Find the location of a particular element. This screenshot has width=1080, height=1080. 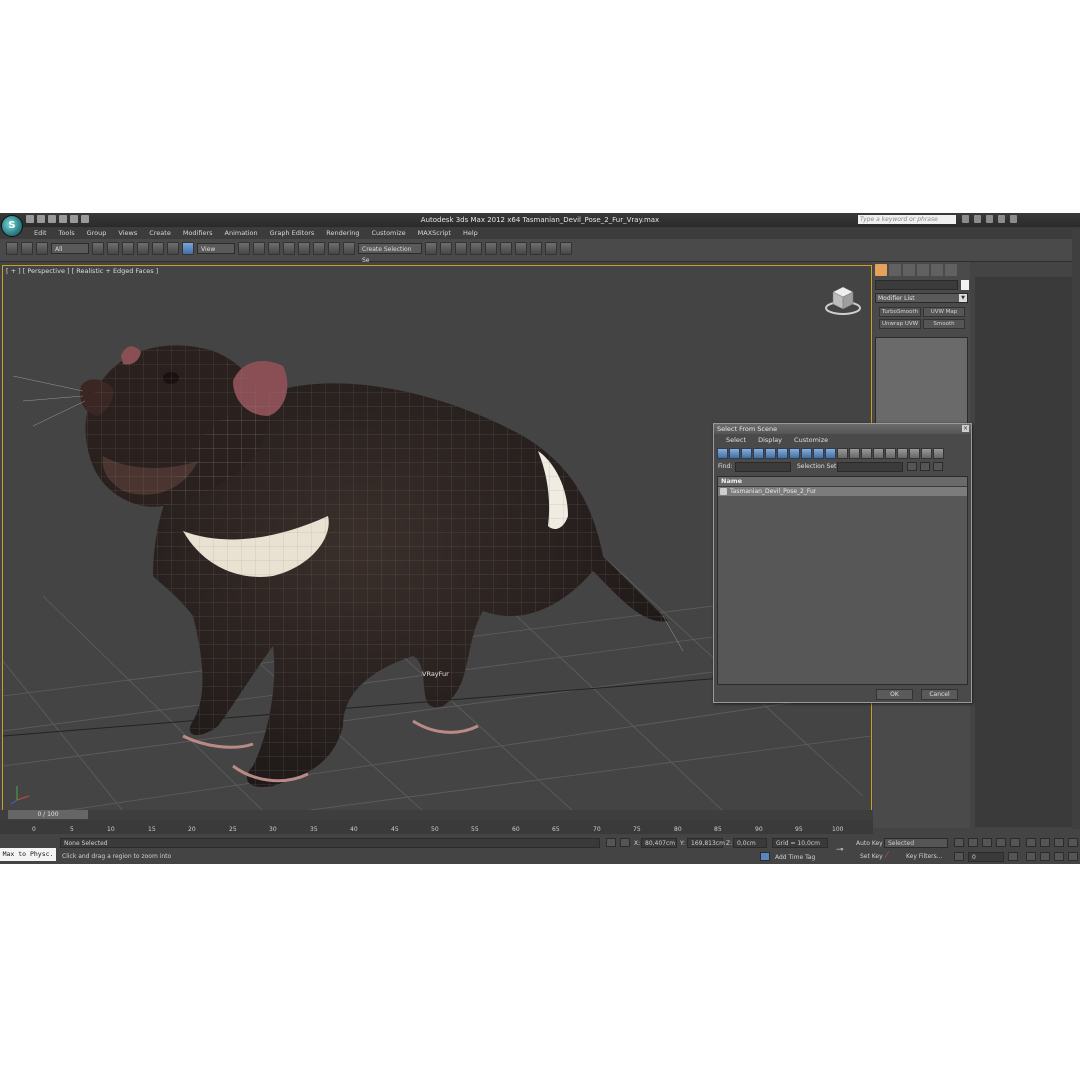

communication-icon is located at coordinates (989, 219).